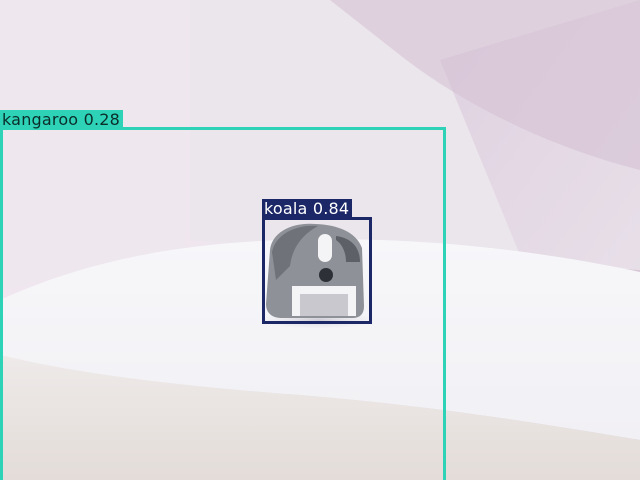 This screenshot has height=480, width=640. I want to click on koala-detection-label: koala 0.84, so click(307, 208).